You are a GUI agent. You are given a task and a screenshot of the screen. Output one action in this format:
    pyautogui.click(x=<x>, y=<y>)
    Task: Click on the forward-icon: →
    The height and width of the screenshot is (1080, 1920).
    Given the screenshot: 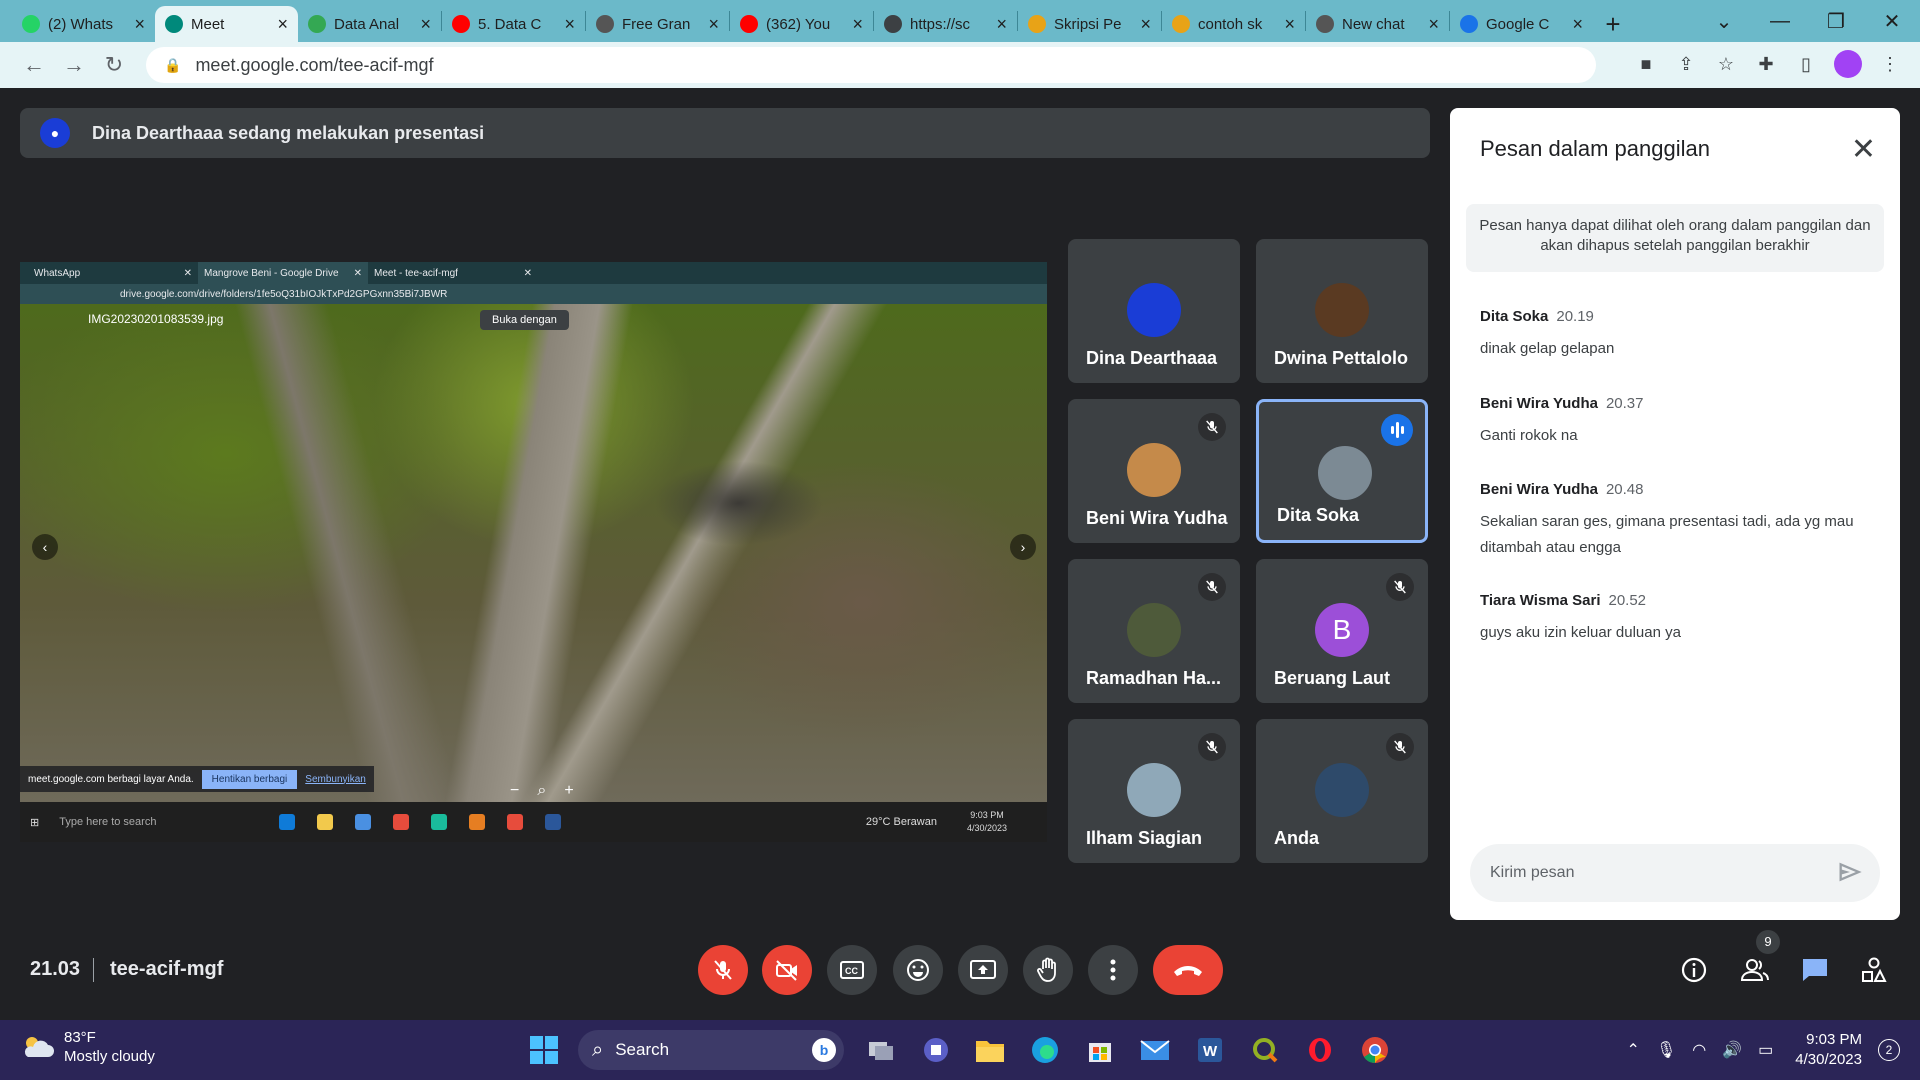 What is the action you would take?
    pyautogui.click(x=74, y=65)
    